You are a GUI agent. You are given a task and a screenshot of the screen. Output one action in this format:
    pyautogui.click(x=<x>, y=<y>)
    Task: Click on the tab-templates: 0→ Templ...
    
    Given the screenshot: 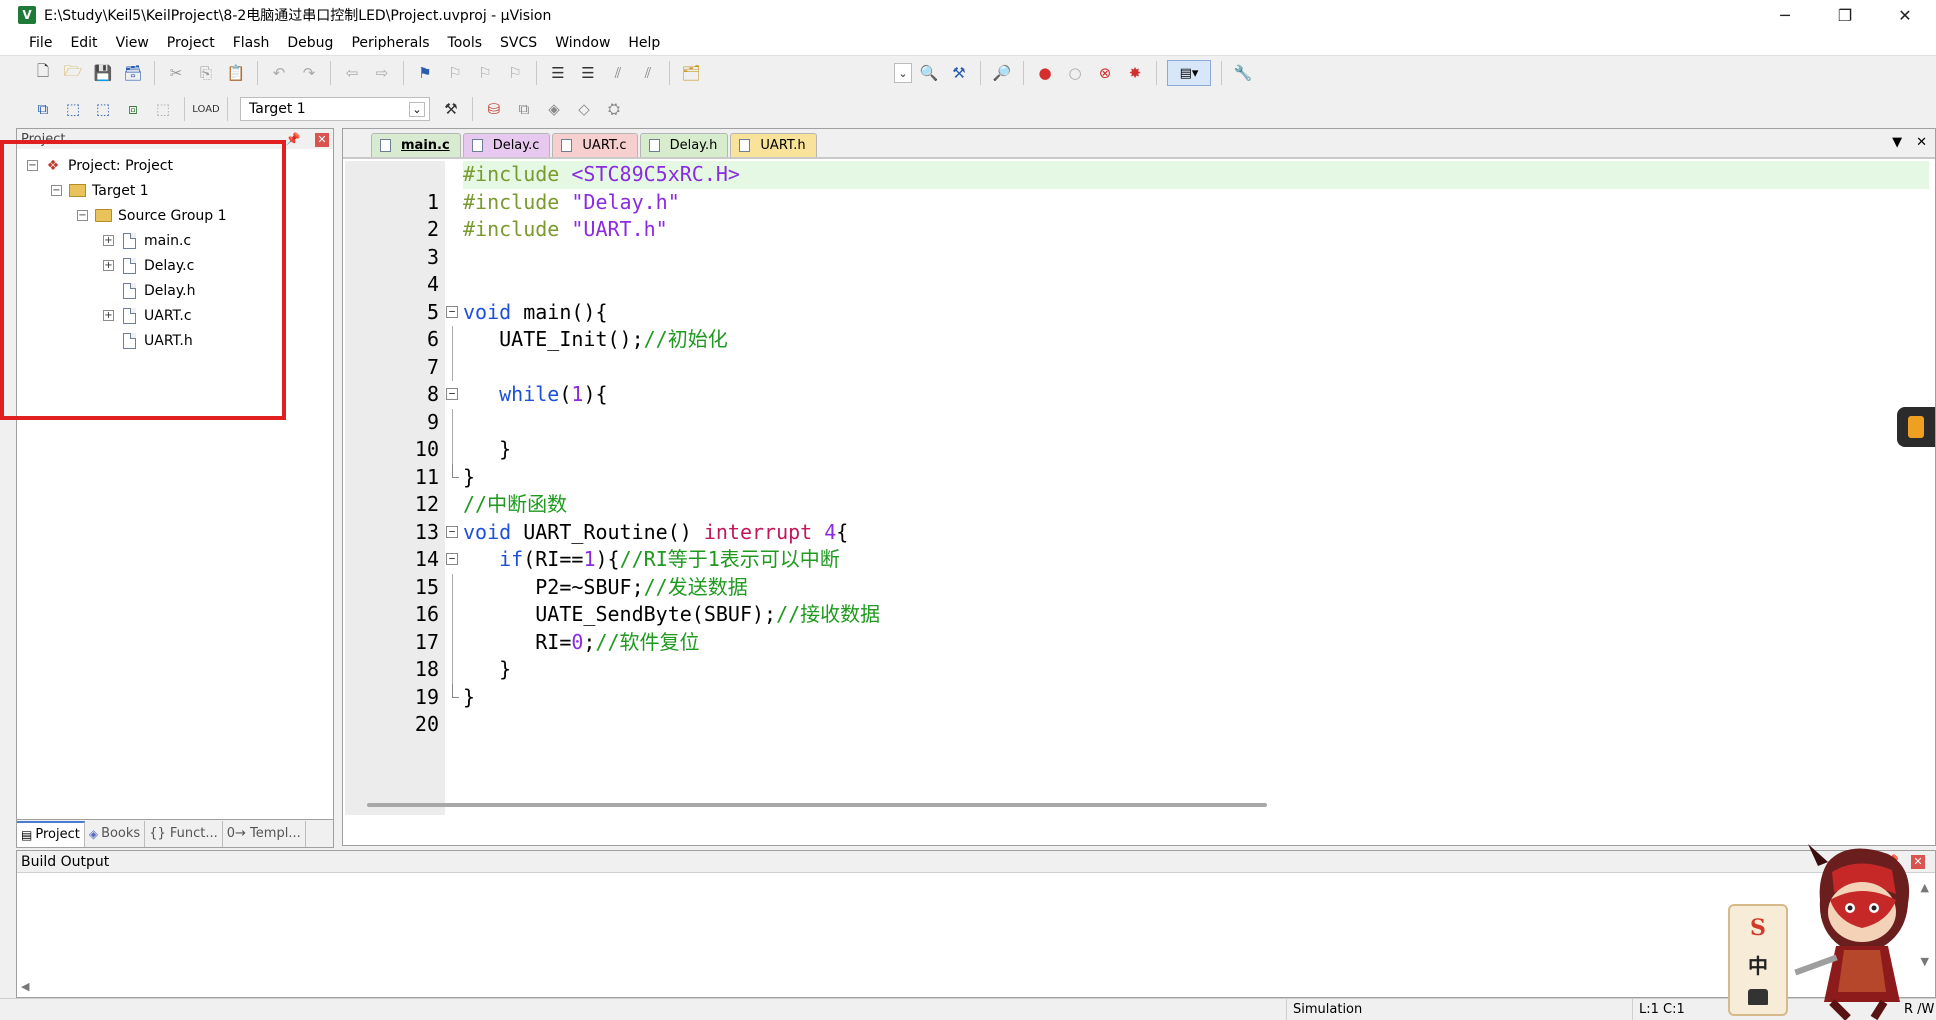 What is the action you would take?
    pyautogui.click(x=264, y=833)
    